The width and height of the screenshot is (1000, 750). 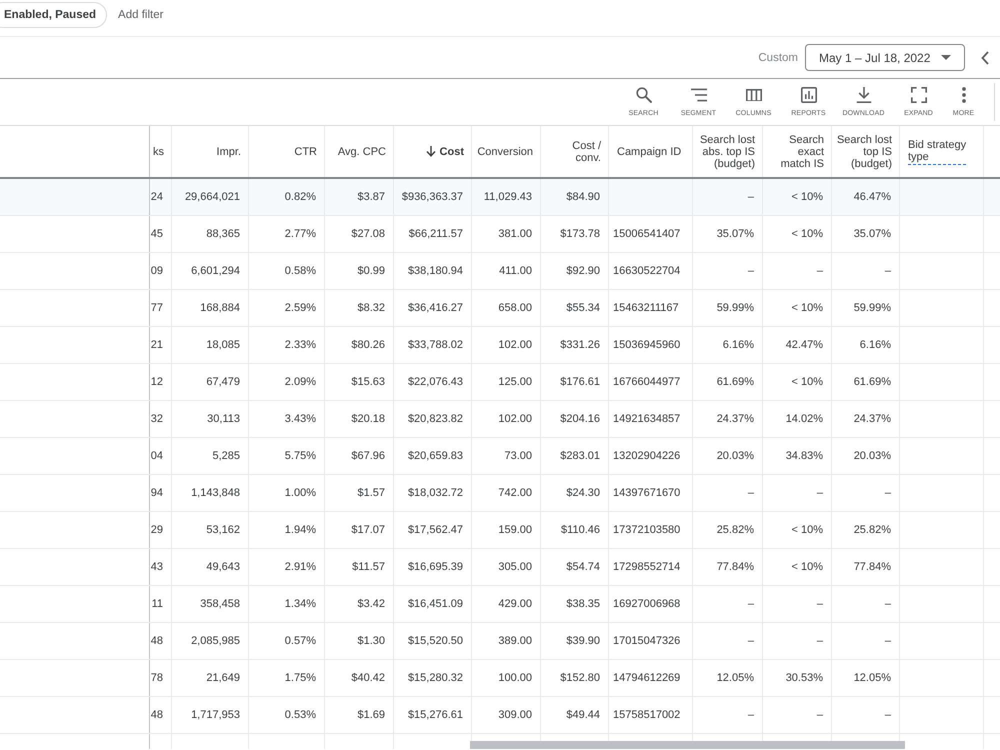 I want to click on date-range-label: Custom, so click(x=778, y=58).